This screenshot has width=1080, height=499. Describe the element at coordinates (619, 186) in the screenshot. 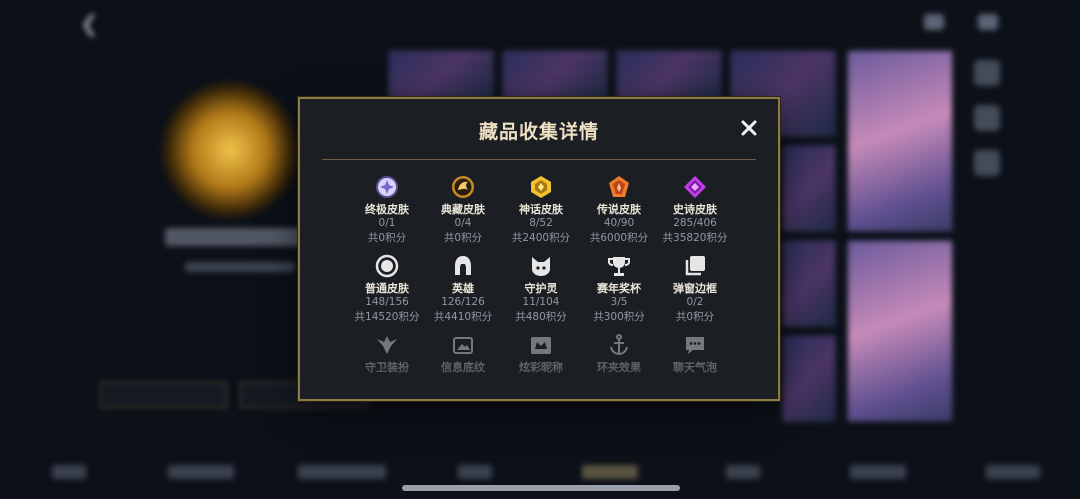

I see `legendary-skin-icon` at that location.